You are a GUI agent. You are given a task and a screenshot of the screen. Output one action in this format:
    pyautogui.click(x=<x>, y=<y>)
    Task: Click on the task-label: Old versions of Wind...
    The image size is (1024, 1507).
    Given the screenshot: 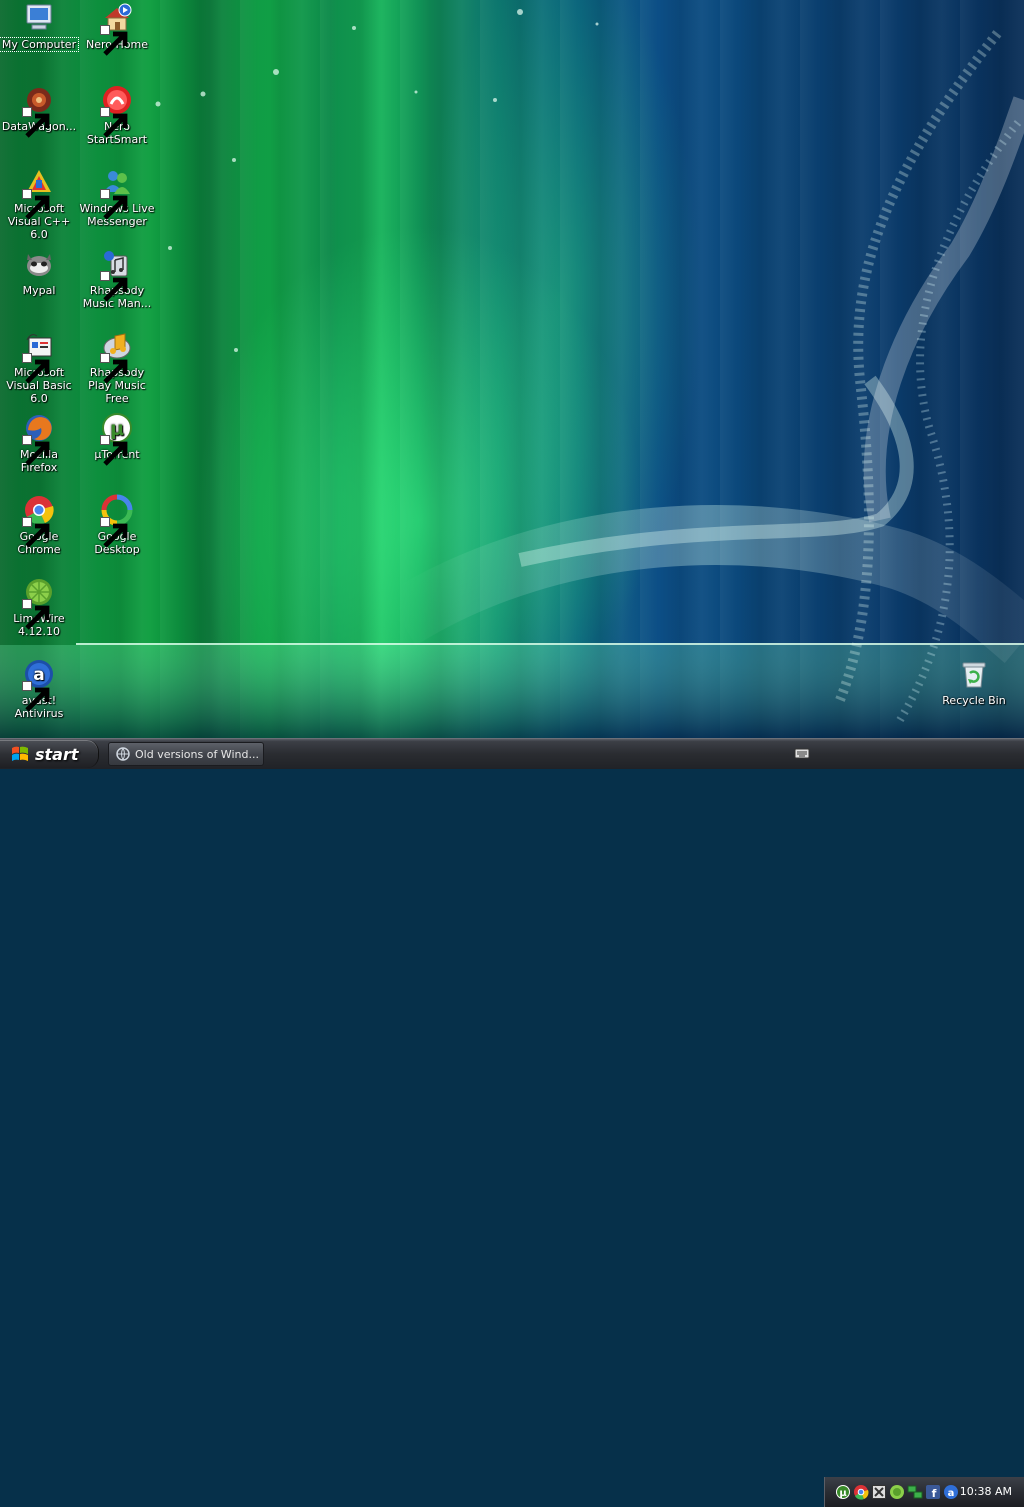 What is the action you would take?
    pyautogui.click(x=197, y=754)
    